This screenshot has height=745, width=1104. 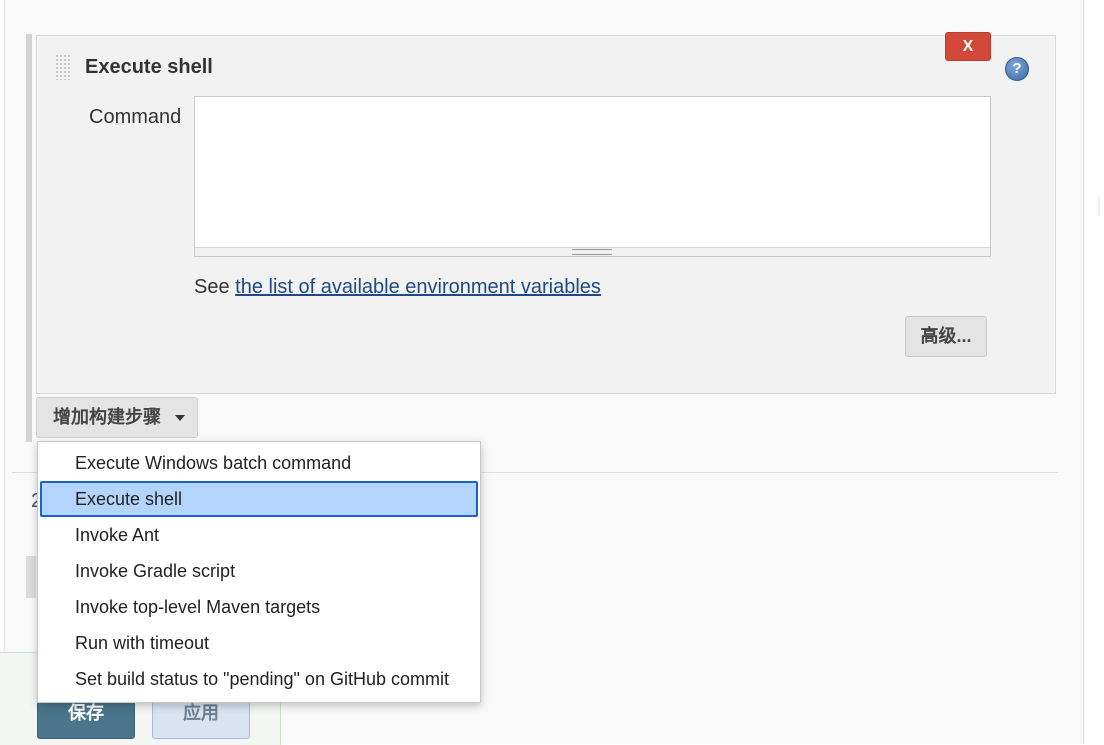 What do you see at coordinates (1099, 206) in the screenshot?
I see `scroll-edge-marker` at bounding box center [1099, 206].